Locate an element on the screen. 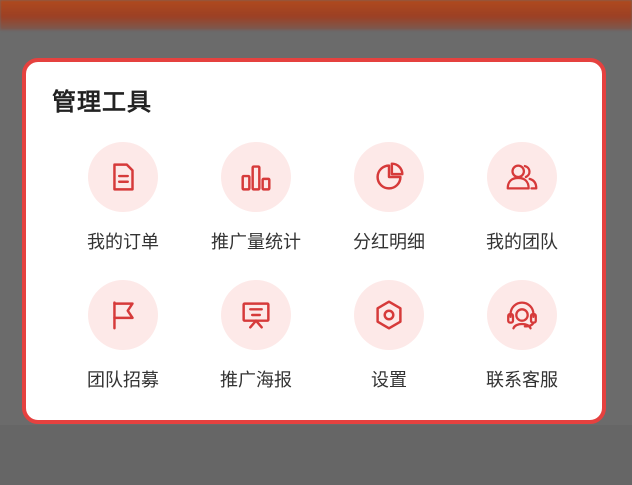 The width and height of the screenshot is (632, 485). panel-title: 管理工具 is located at coordinates (102, 102).